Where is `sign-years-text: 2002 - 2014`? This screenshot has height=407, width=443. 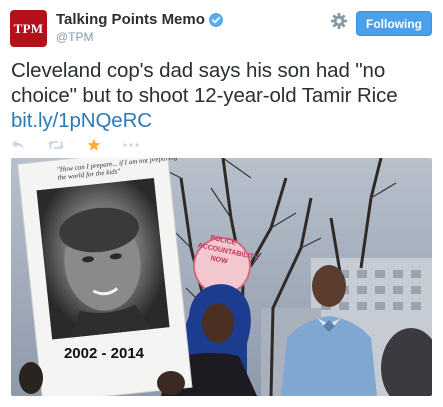
sign-years-text: 2002 - 2014 is located at coordinates (104, 353).